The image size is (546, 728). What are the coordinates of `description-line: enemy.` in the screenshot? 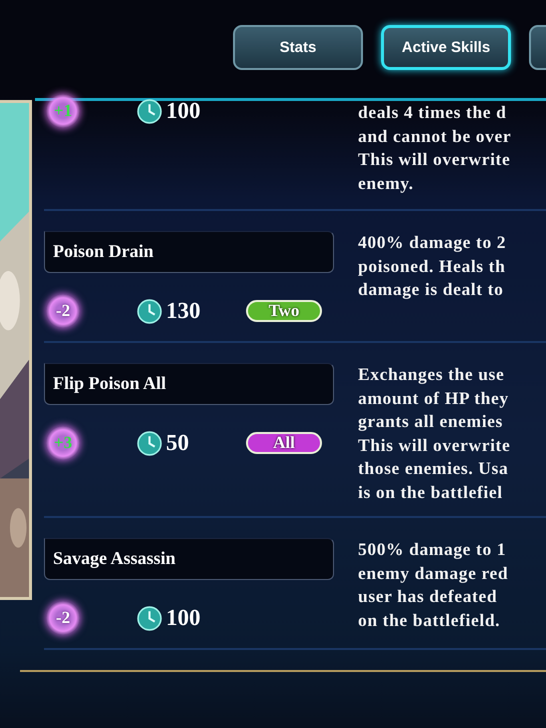 It's located at (386, 183).